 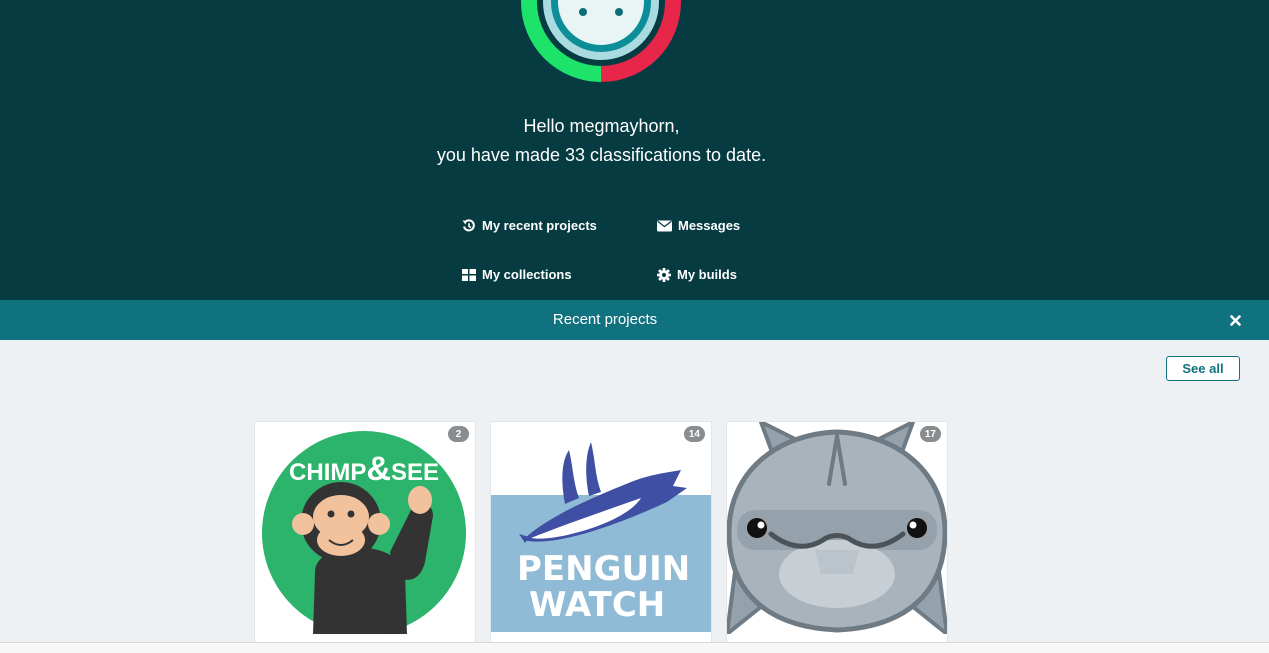 I want to click on penguin-watch-text-2: WATCH, so click(x=597, y=605).